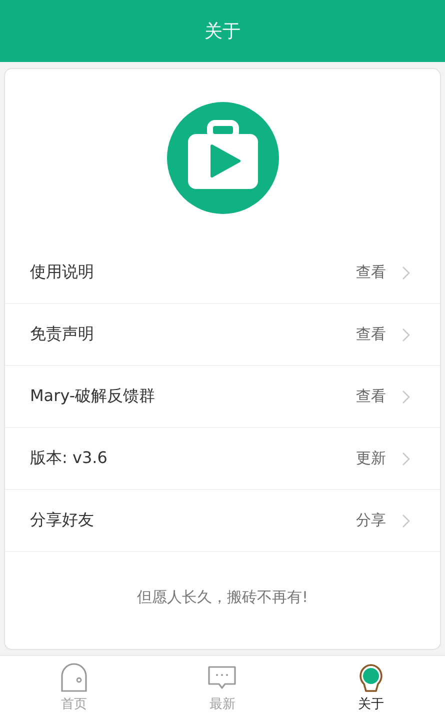  What do you see at coordinates (222, 597) in the screenshot?
I see `footer-text: 但愿人长久，搬砖不再有!` at bounding box center [222, 597].